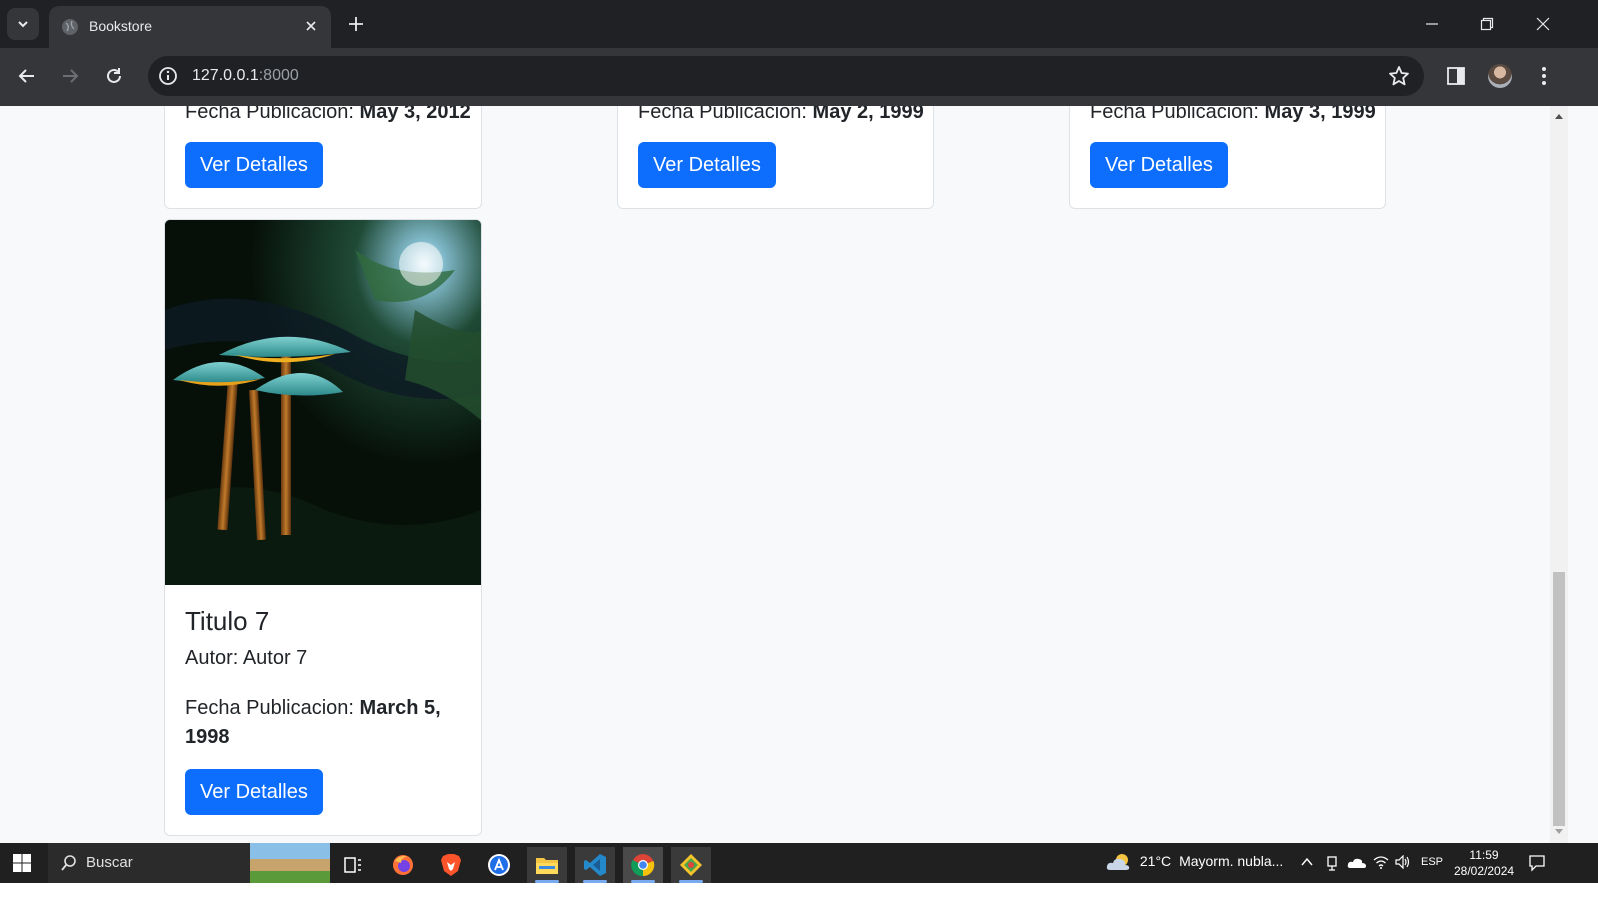  I want to click on arrow-left-icon, so click(26, 76).